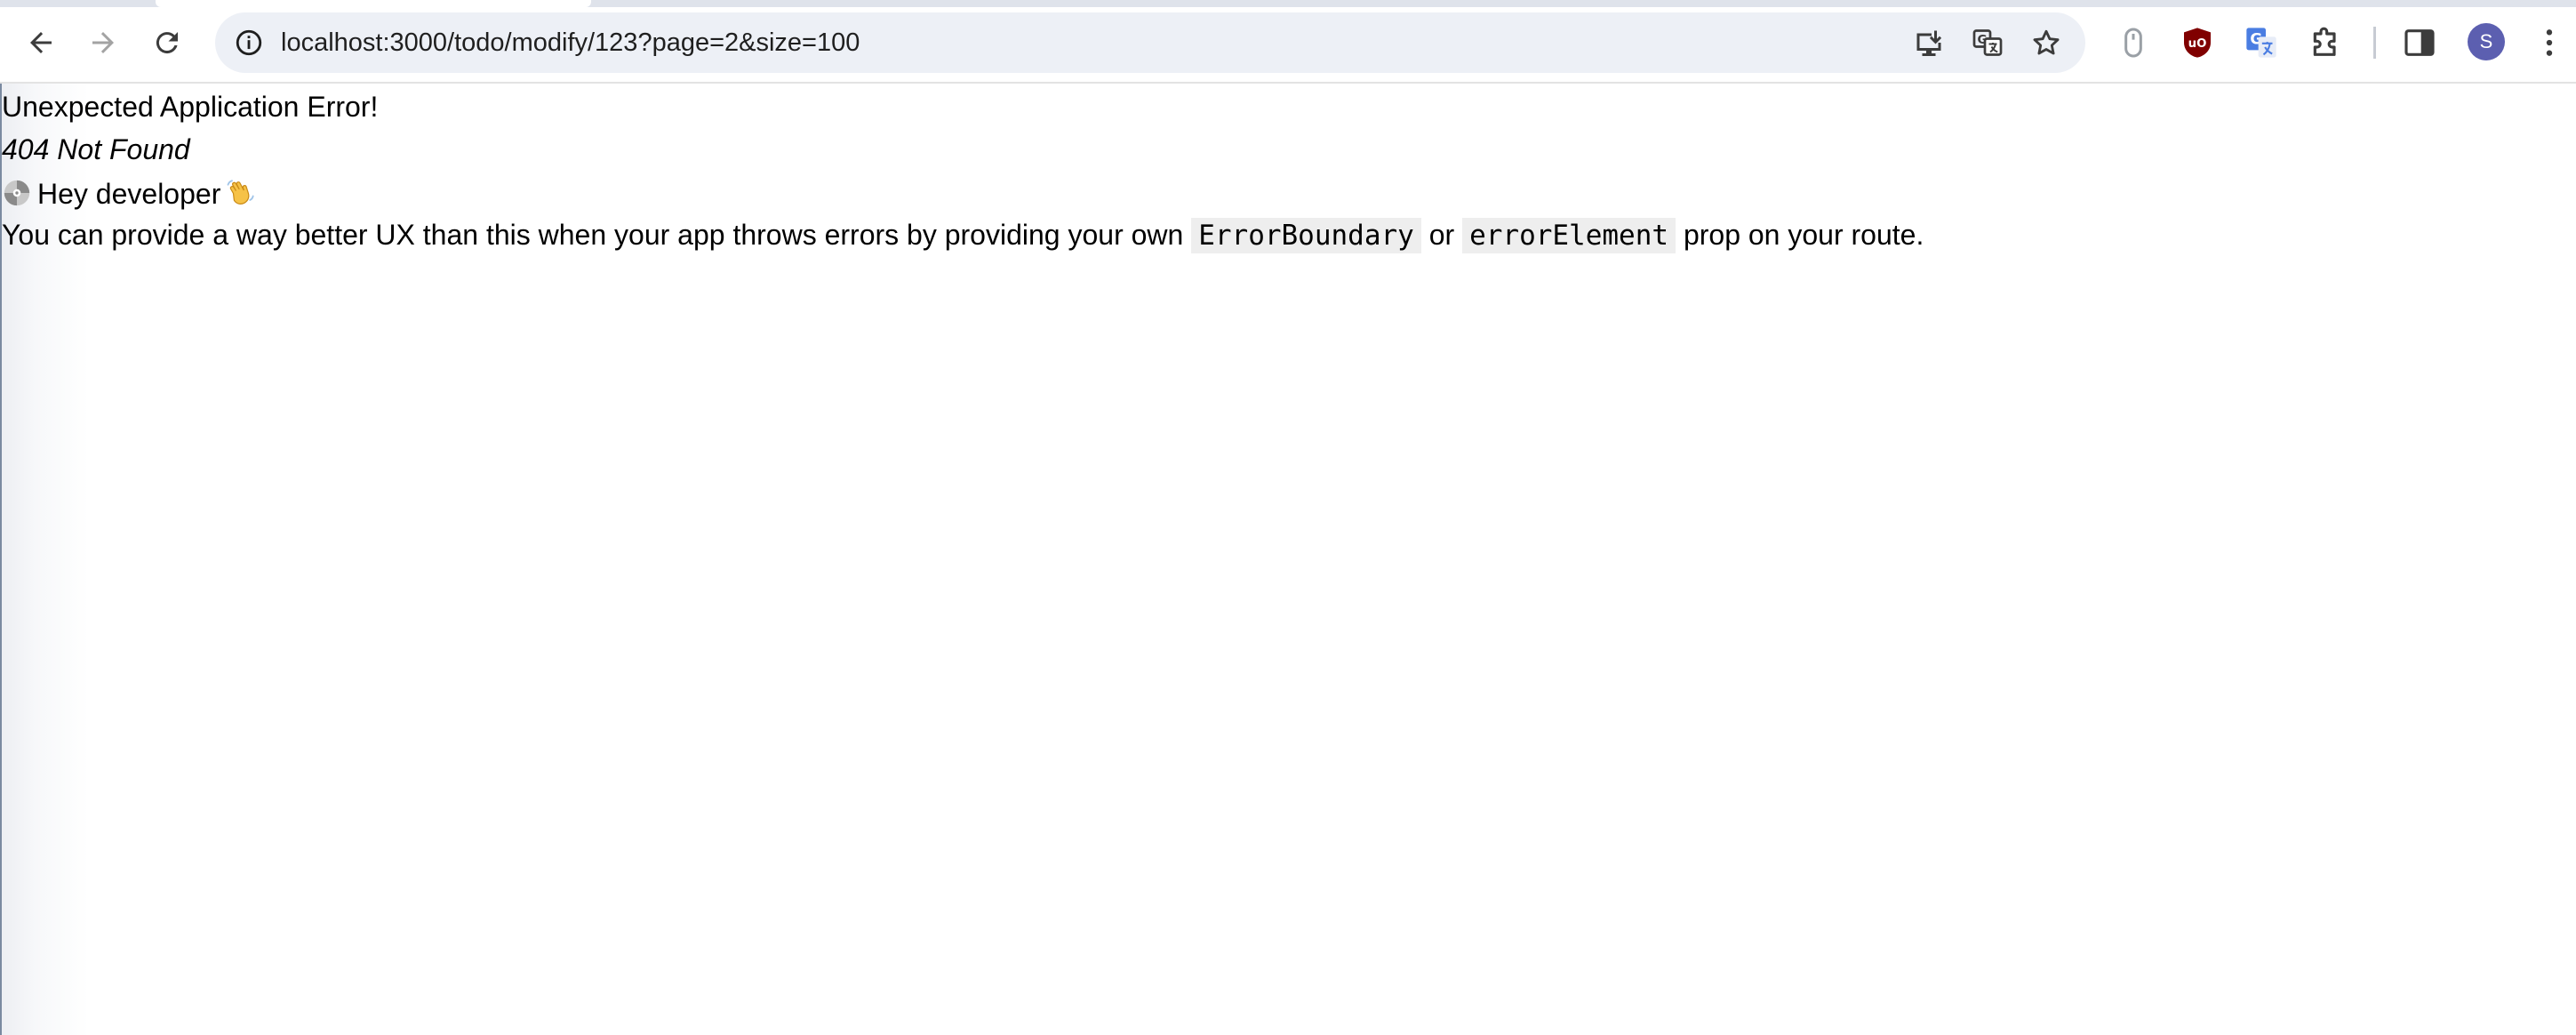 Image resolution: width=2576 pixels, height=1035 pixels. I want to click on error-status: 404 Not Found, so click(96, 149).